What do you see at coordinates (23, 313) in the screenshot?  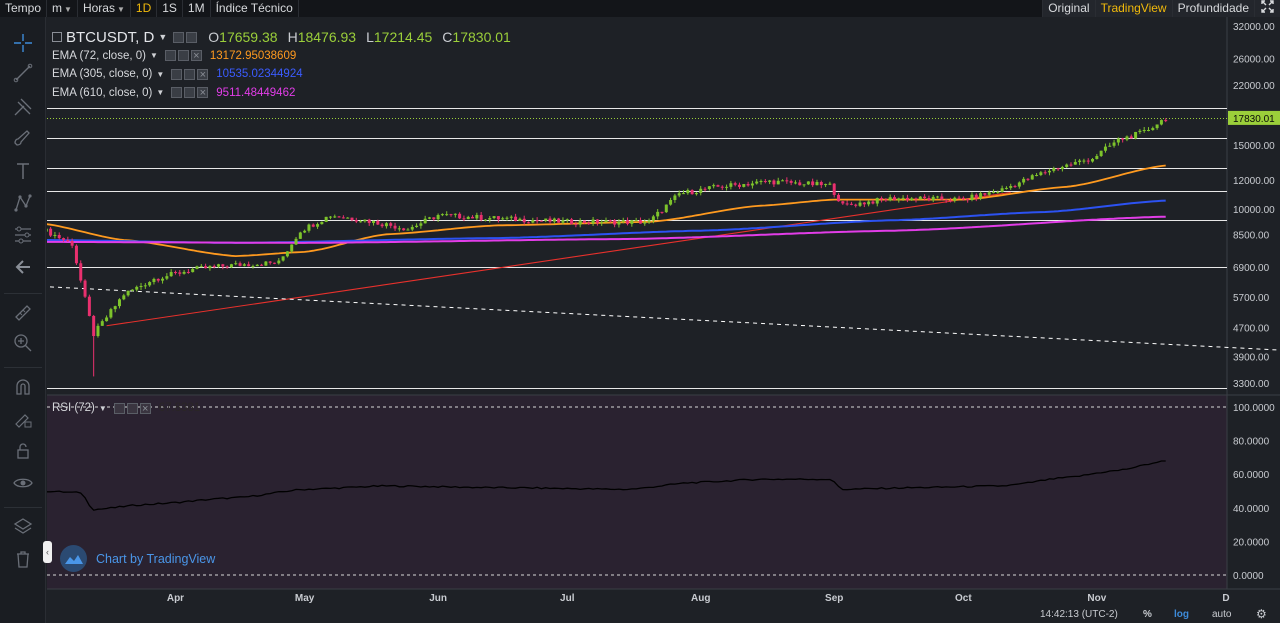 I see `ruler-icon` at bounding box center [23, 313].